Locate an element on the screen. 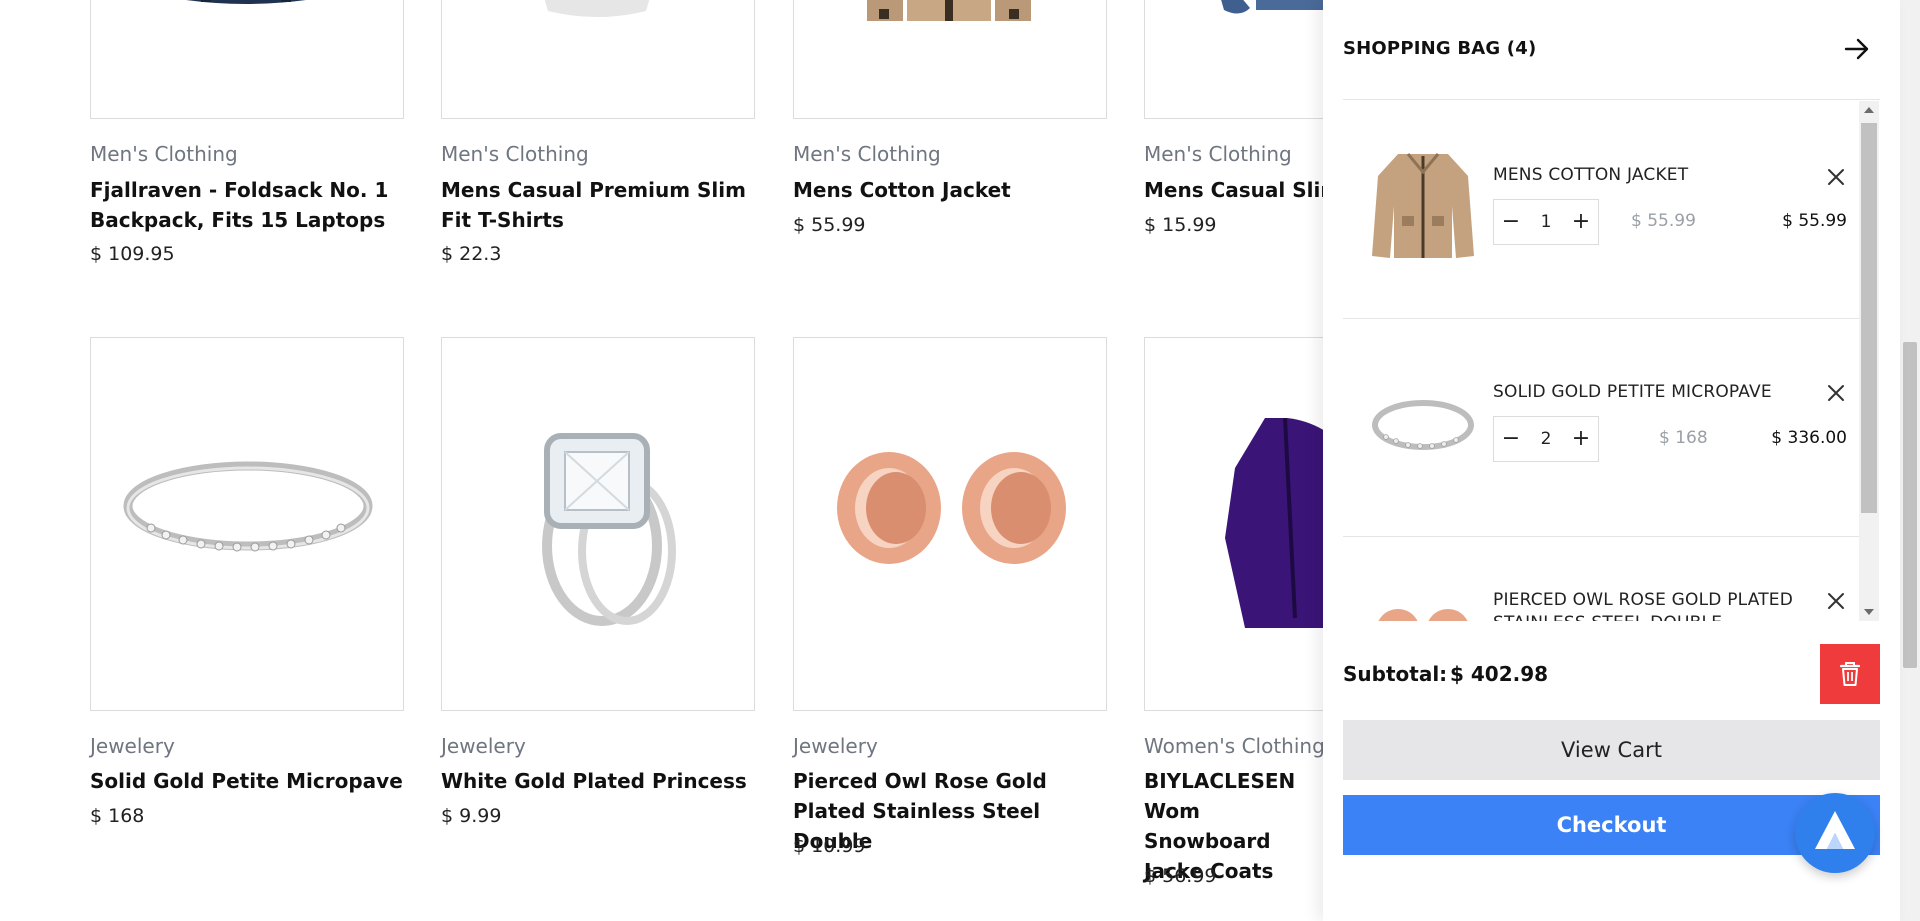 This screenshot has height=921, width=1920. product-price: $ 15.99 is located at coordinates (1180, 225).